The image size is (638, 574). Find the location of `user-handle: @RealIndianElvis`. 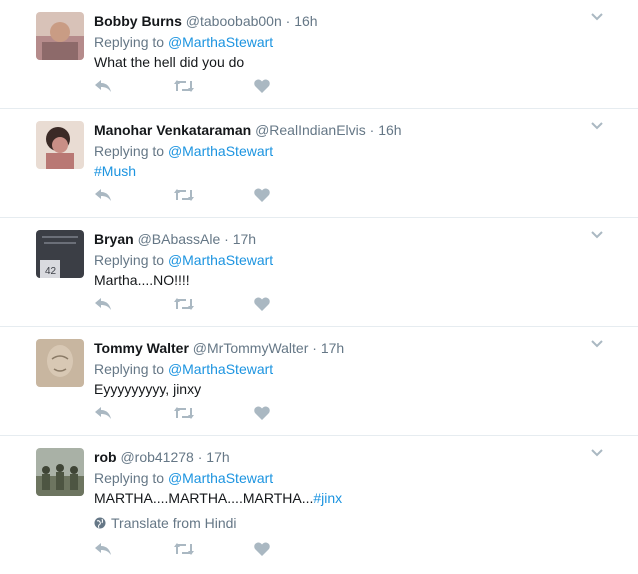

user-handle: @RealIndianElvis is located at coordinates (310, 130).